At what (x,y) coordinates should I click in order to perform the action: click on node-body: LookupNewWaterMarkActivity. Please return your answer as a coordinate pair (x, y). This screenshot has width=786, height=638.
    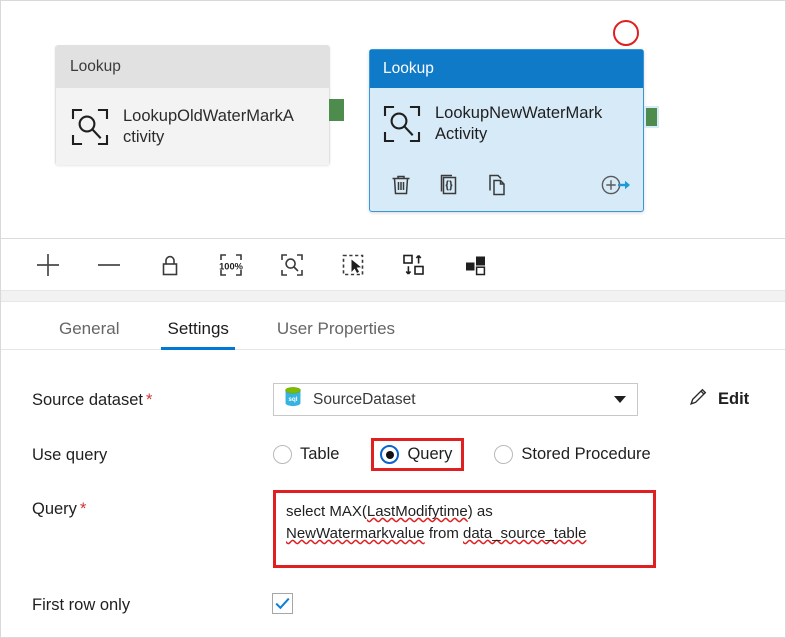
    Looking at the image, I should click on (506, 124).